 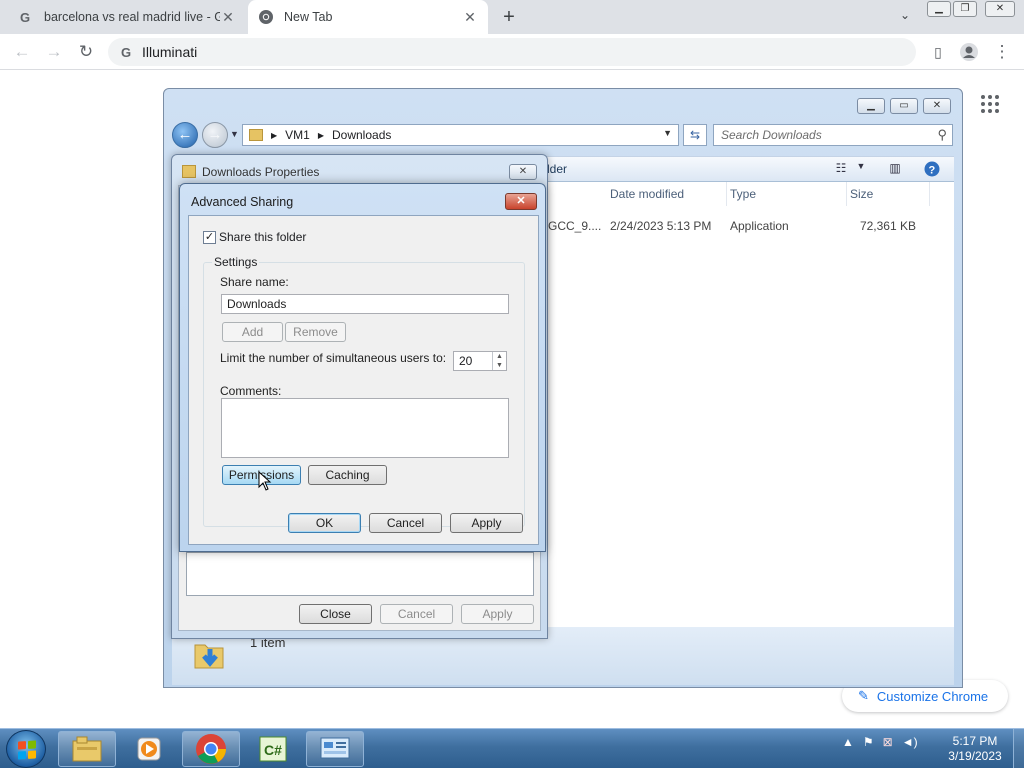 I want to click on browser-toolbar: ← → ↻ G Illuminati ▯ ⋮, so click(x=512, y=52).